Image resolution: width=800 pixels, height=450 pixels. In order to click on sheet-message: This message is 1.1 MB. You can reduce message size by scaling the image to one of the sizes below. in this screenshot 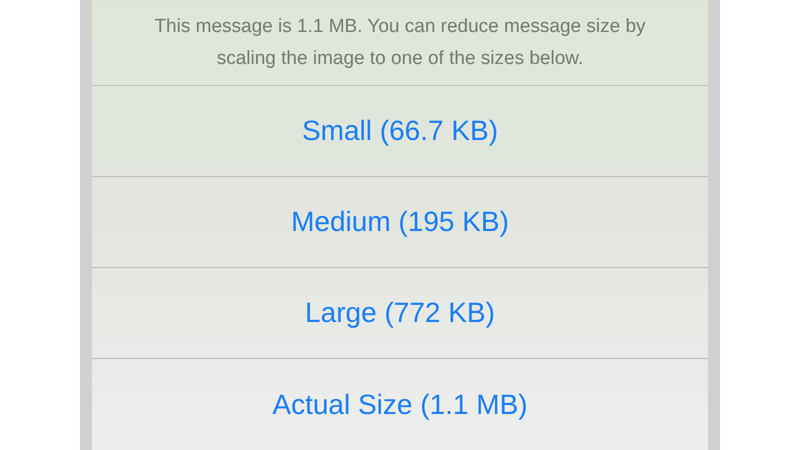, I will do `click(400, 42)`.